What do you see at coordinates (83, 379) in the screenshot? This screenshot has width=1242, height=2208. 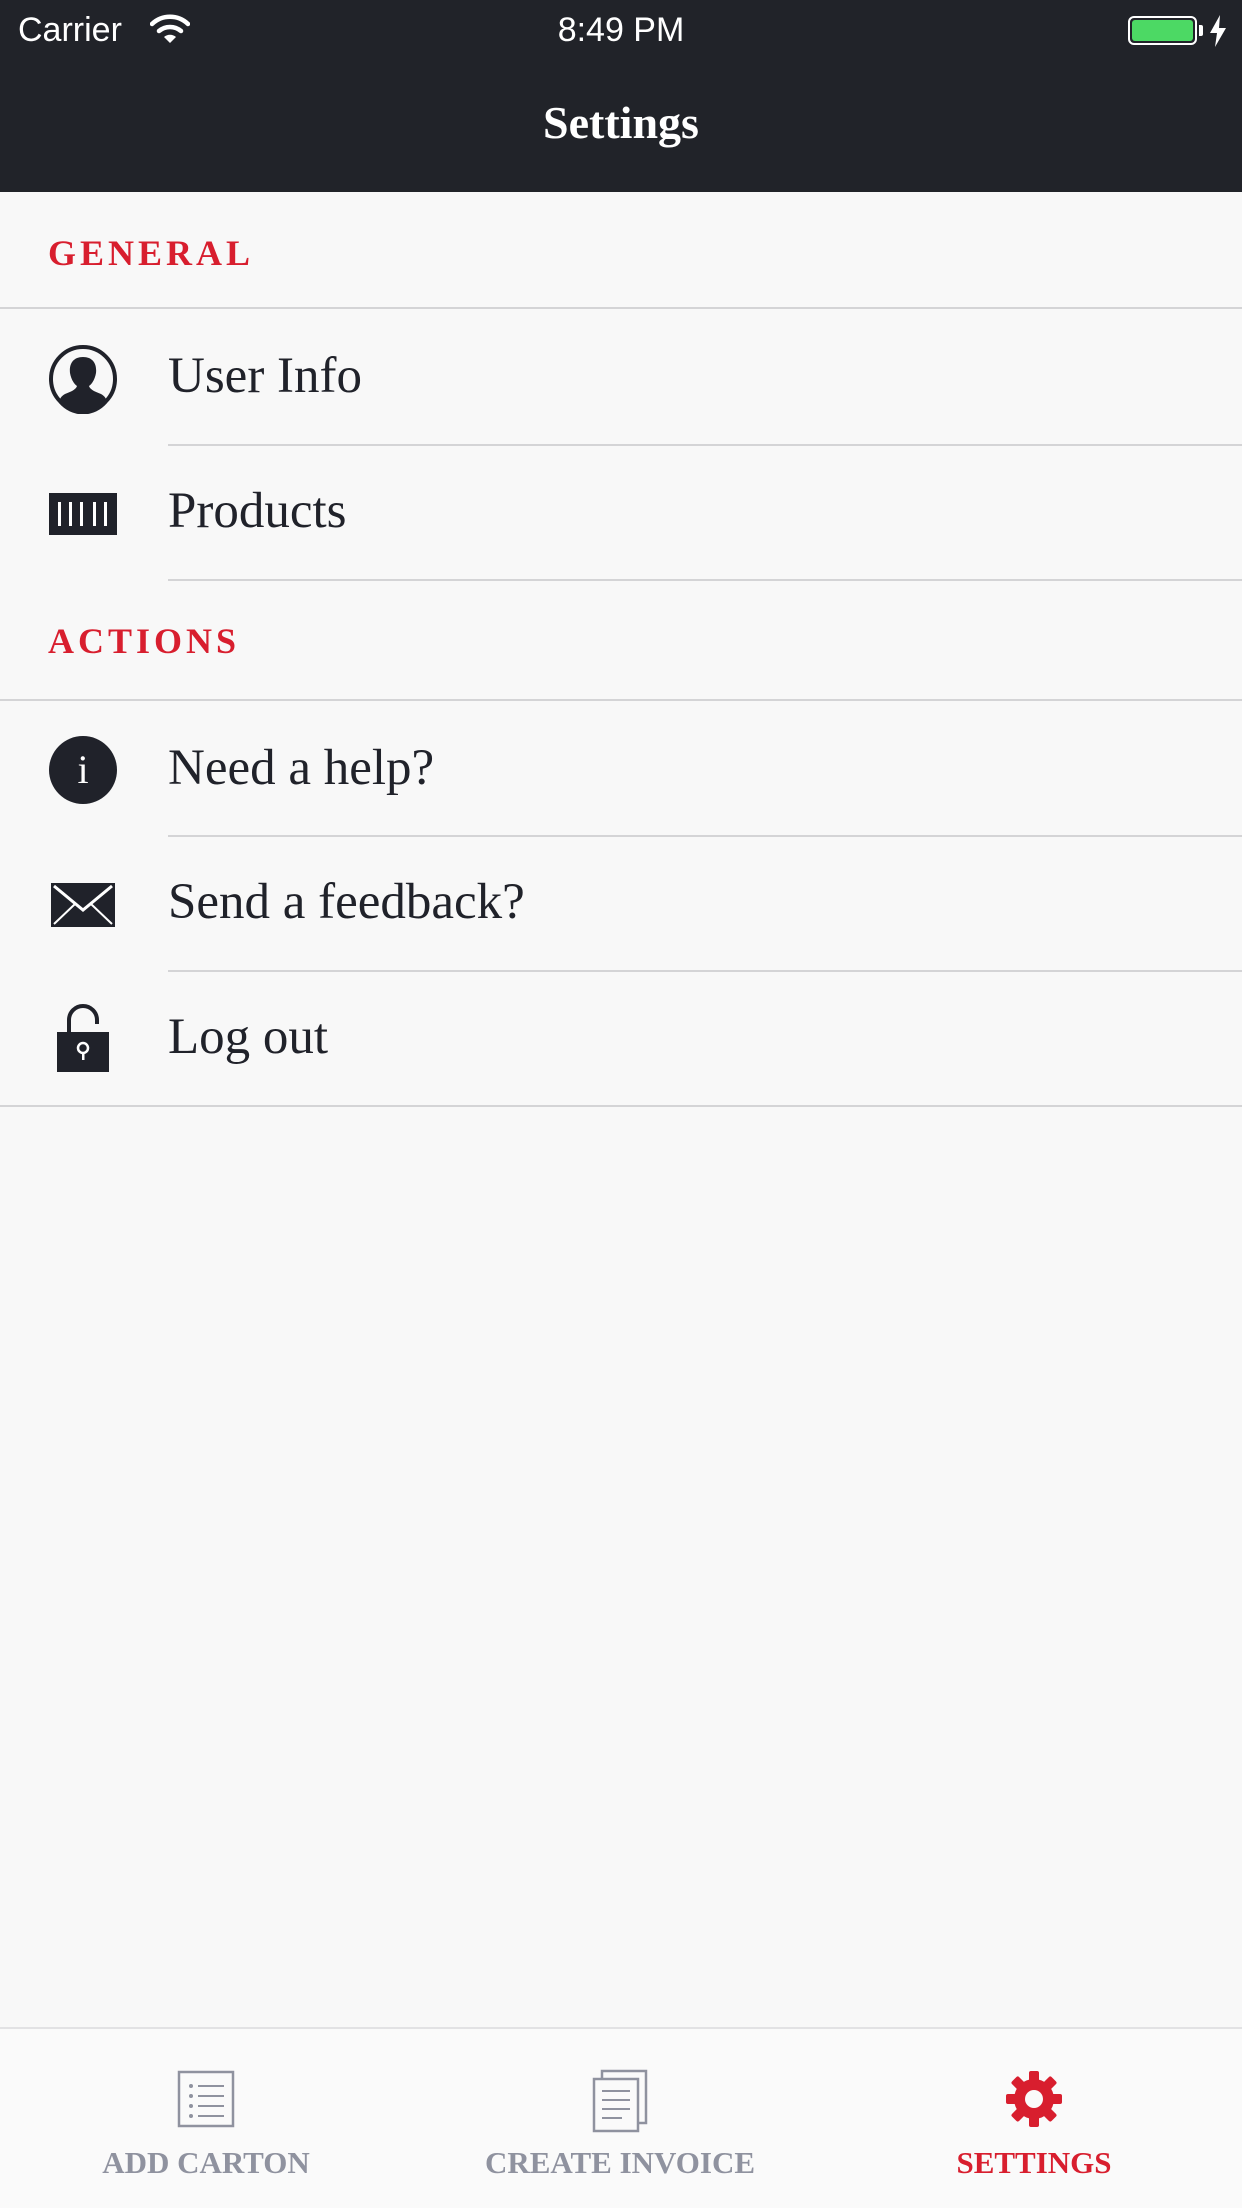 I see `user-icon` at bounding box center [83, 379].